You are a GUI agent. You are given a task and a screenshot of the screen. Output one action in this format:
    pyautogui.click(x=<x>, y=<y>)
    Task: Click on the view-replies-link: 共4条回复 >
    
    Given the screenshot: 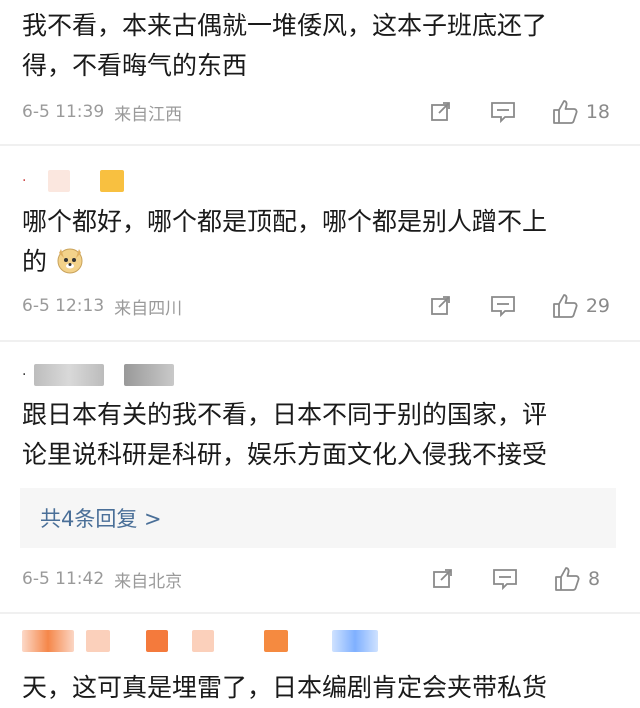 What is the action you would take?
    pyautogui.click(x=318, y=518)
    